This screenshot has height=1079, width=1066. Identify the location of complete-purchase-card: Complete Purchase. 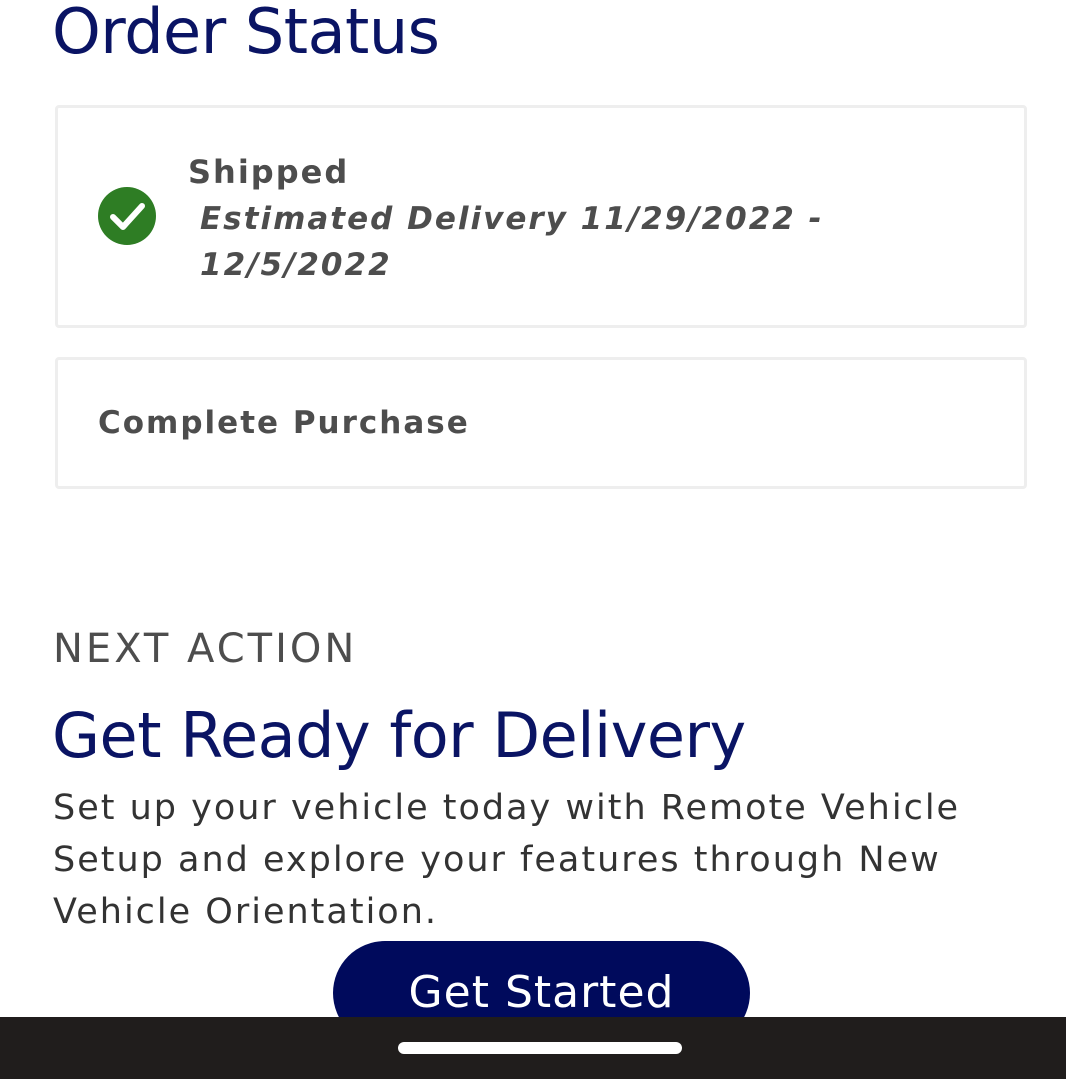
(541, 423).